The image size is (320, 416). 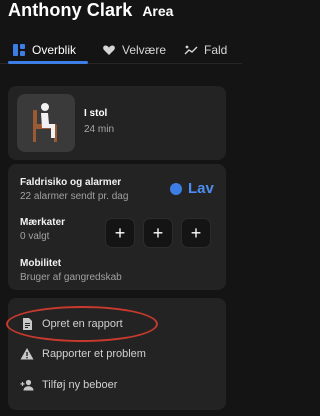 I want to click on activity-thumbnail, so click(x=46, y=123).